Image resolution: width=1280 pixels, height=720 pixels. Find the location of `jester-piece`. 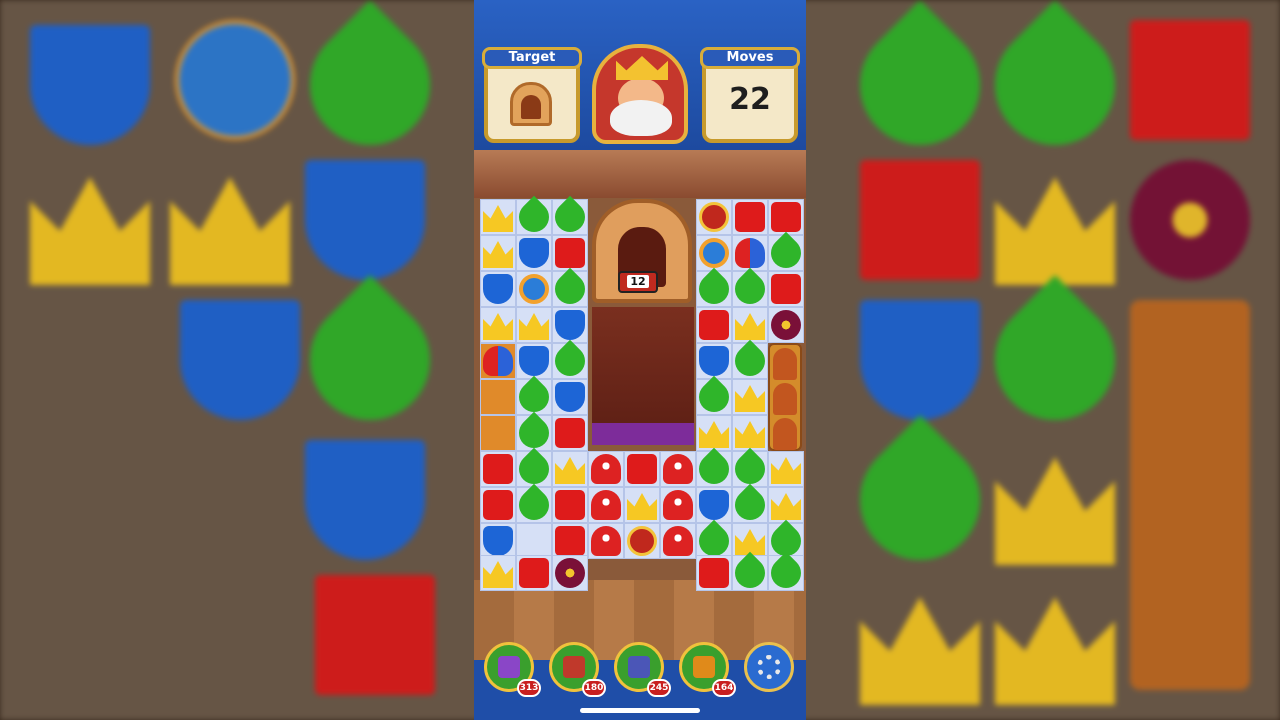

jester-piece is located at coordinates (750, 253).